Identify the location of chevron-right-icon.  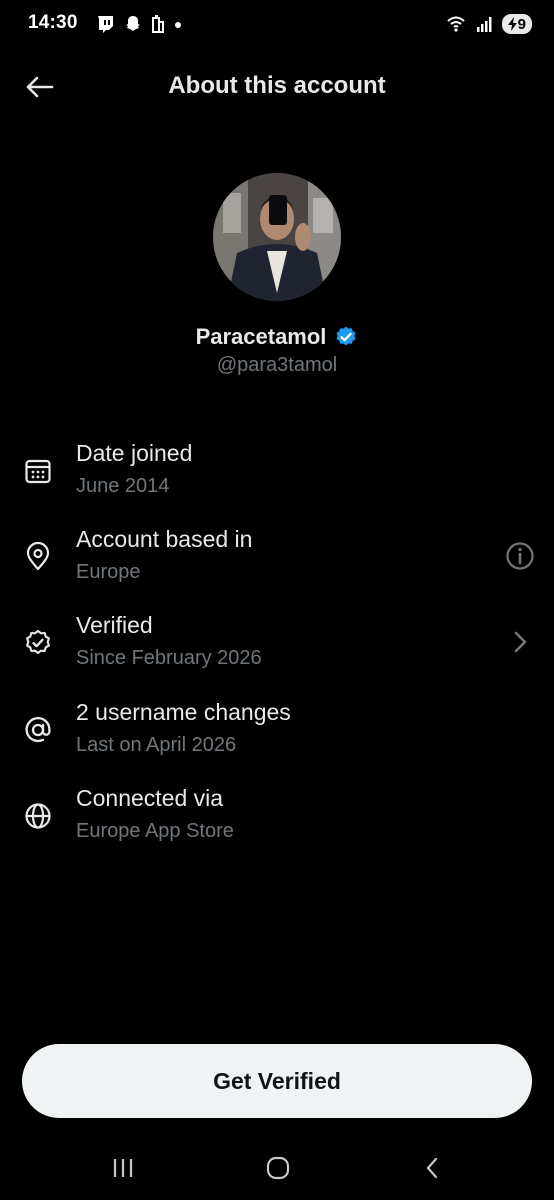
(520, 642).